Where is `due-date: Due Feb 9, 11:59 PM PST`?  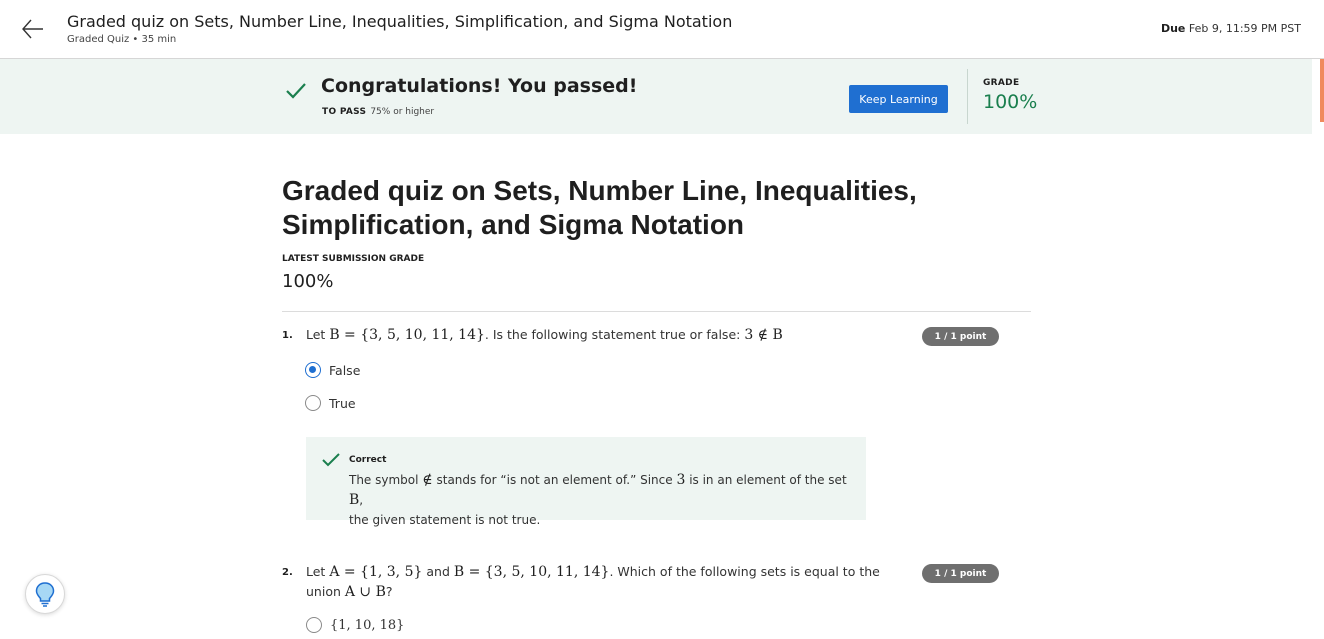
due-date: Due Feb 9, 11:59 PM PST is located at coordinates (1231, 28).